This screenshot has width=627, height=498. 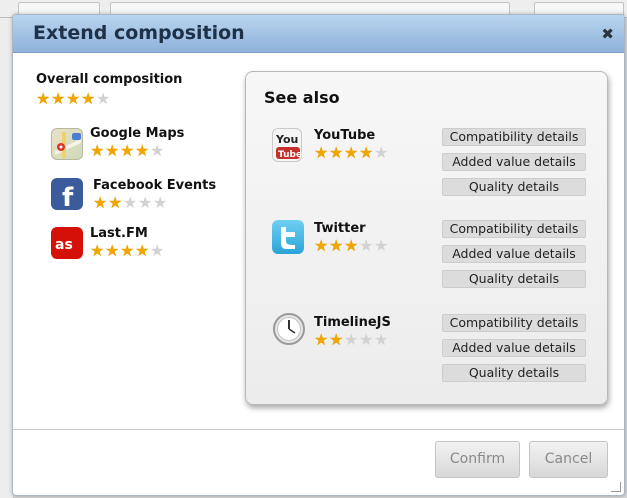 What do you see at coordinates (286, 139) in the screenshot?
I see `svg-text: You` at bounding box center [286, 139].